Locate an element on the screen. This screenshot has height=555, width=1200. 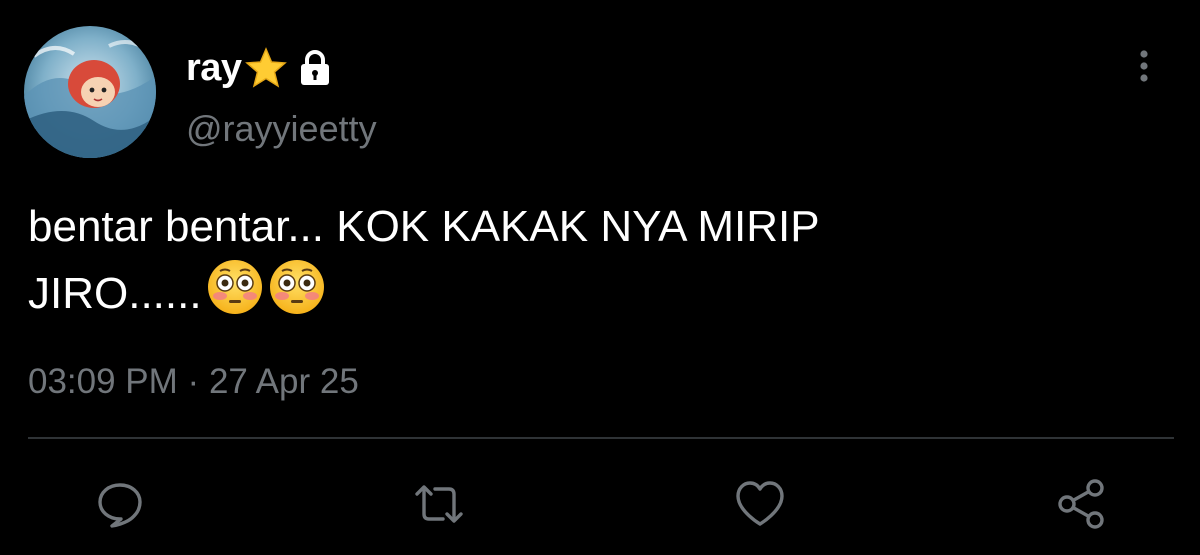
speech-bubble-icon is located at coordinates (120, 505).